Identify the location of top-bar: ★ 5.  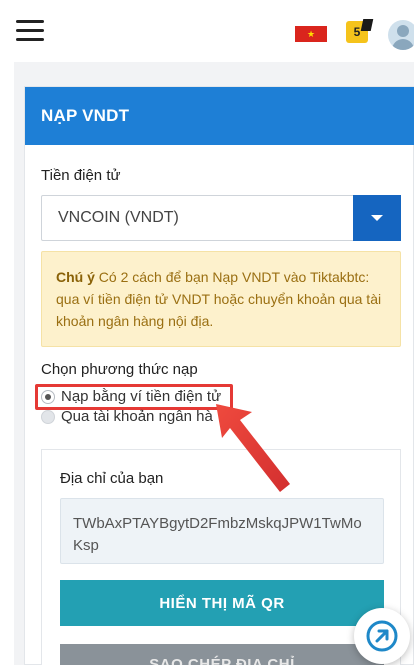
(207, 31).